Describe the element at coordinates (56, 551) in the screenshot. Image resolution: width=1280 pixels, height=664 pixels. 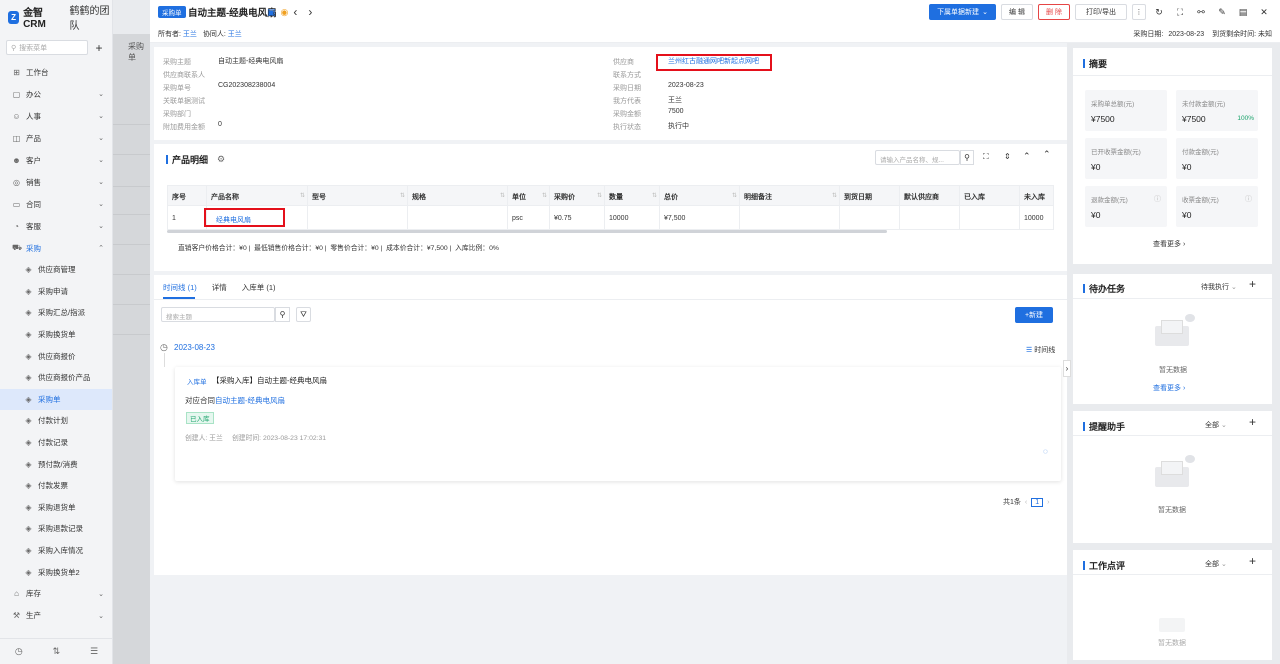
I see `submenu-item-13: ◈ 采购入库情况` at that location.